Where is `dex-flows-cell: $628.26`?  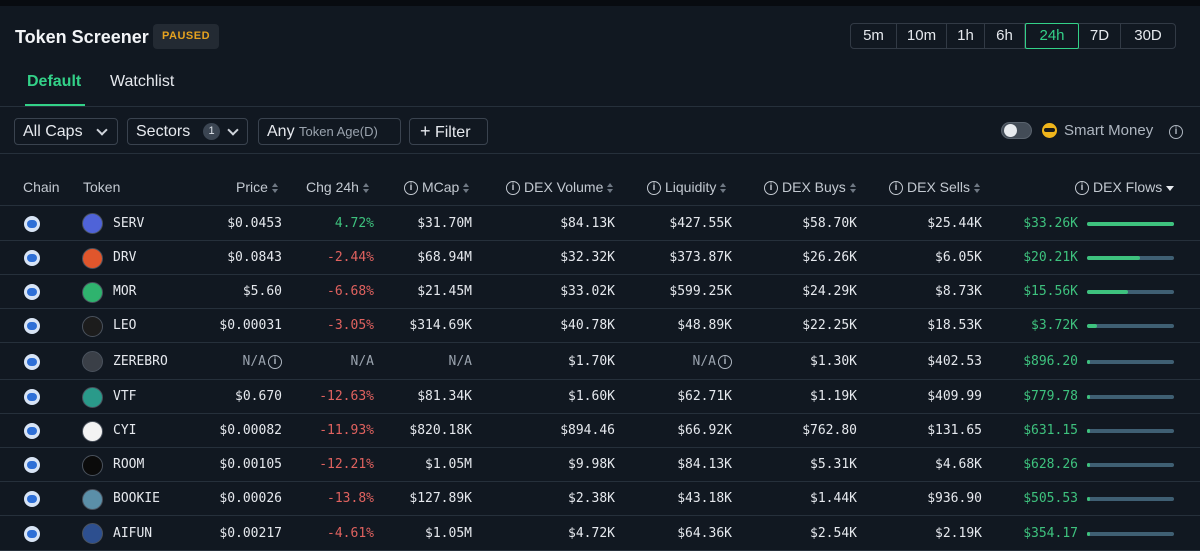 dex-flows-cell: $628.26 is located at coordinates (1050, 464).